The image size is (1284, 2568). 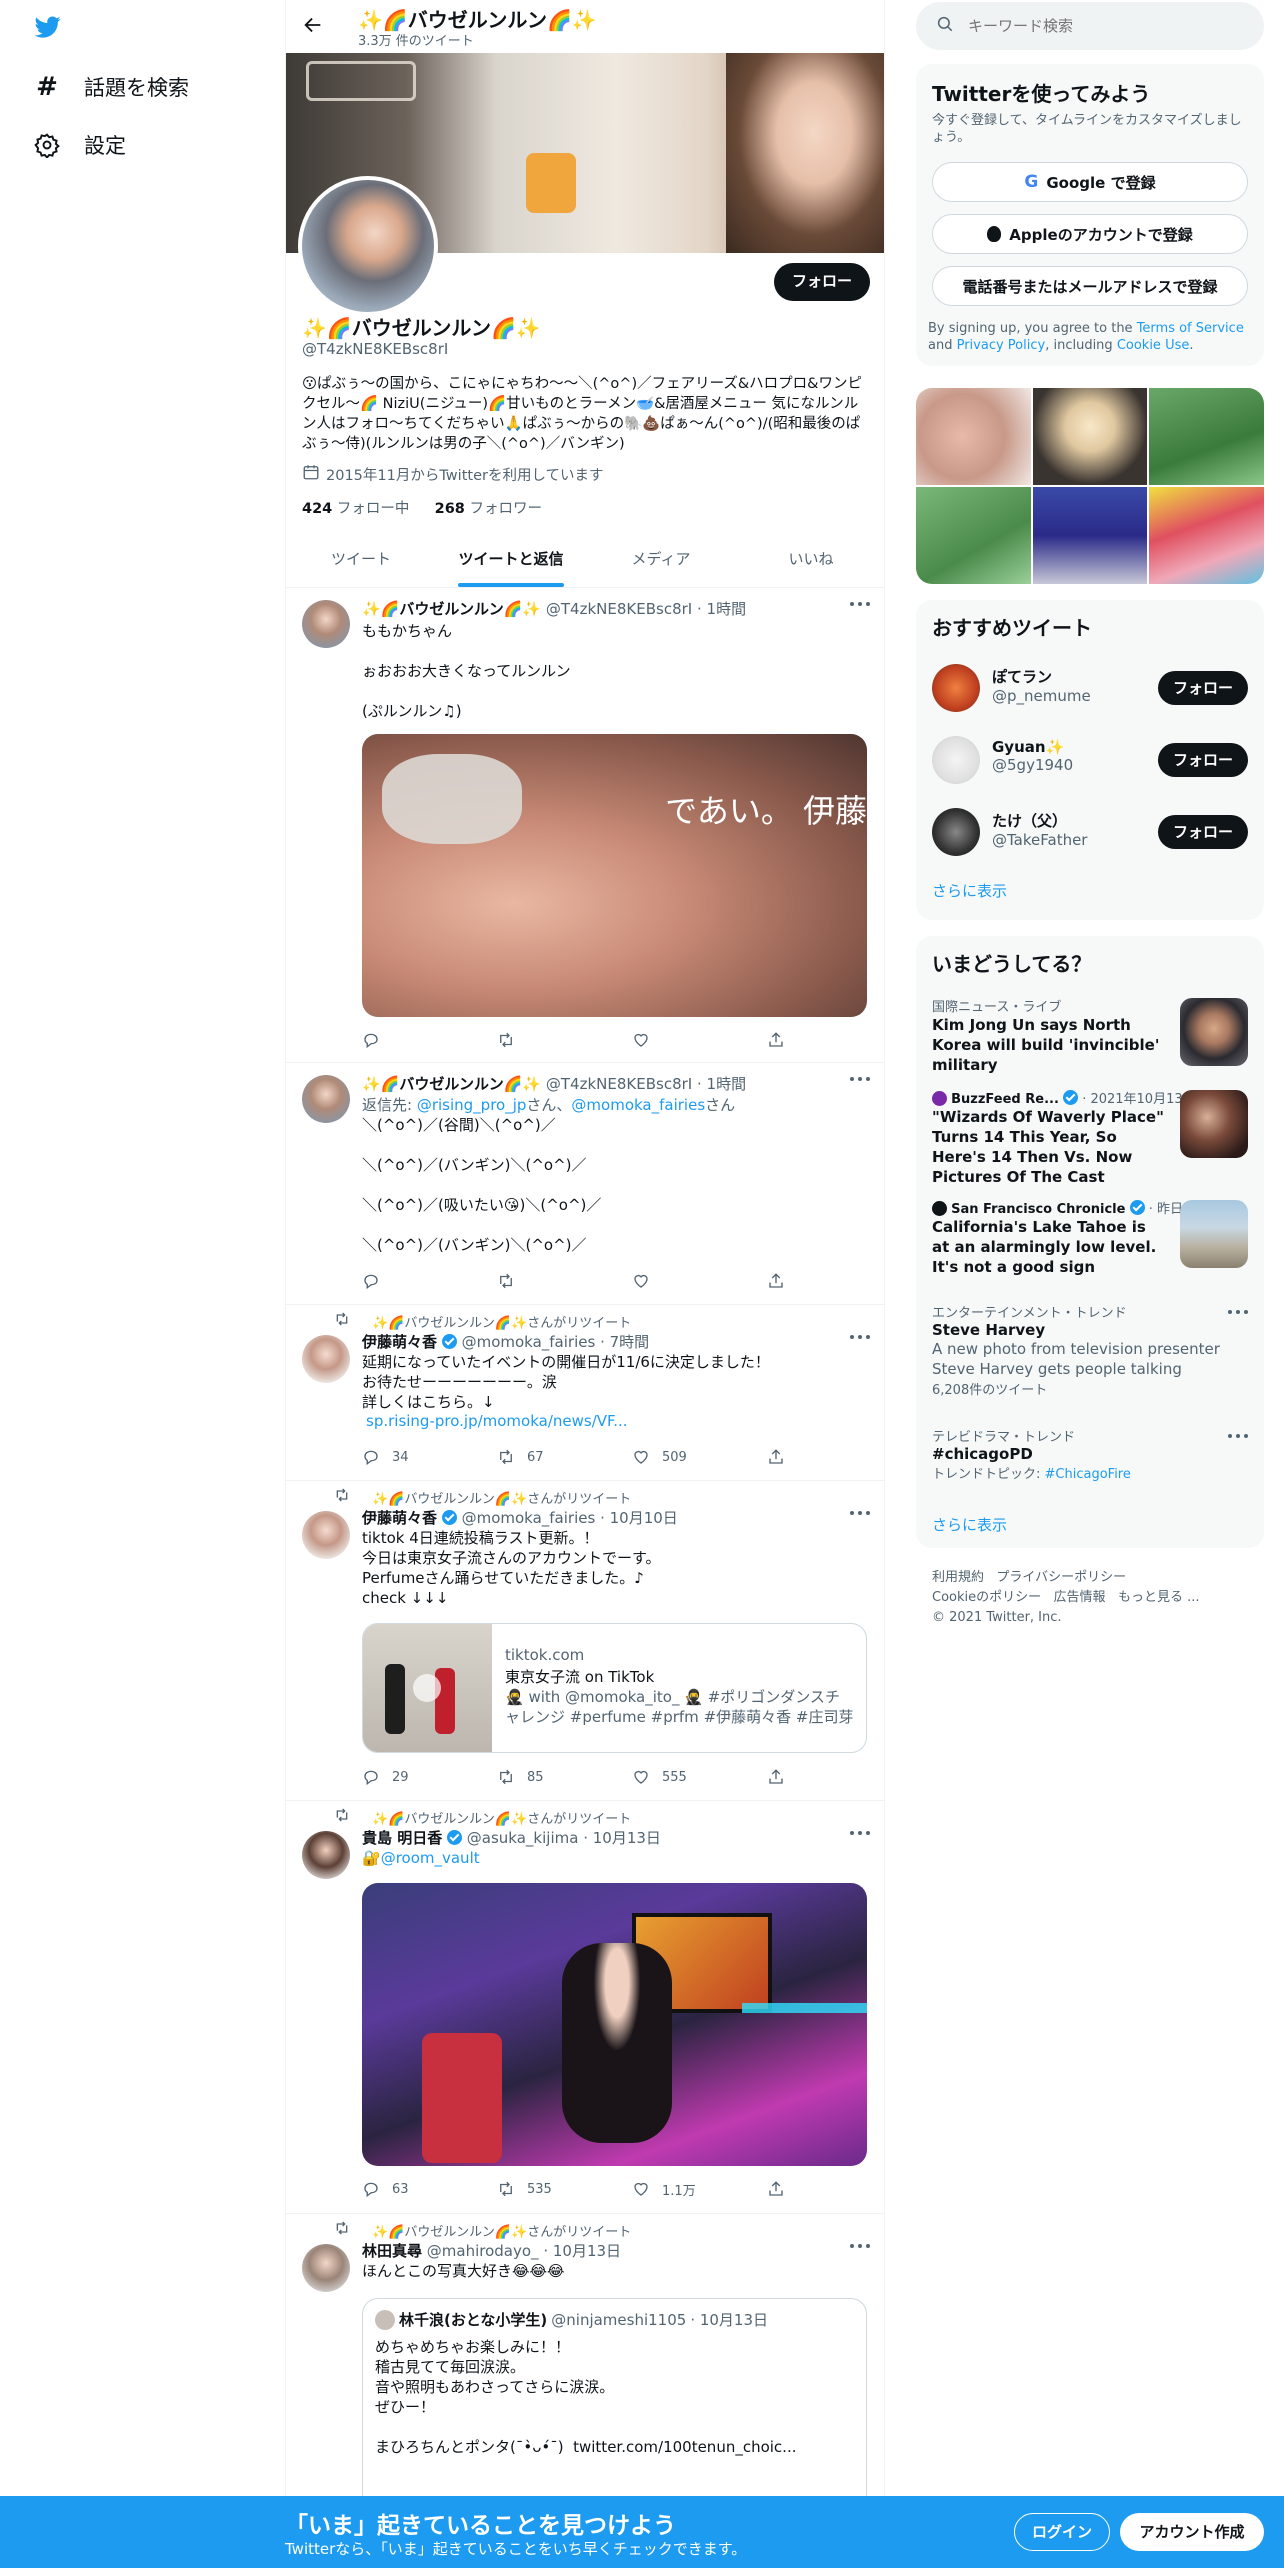 I want to click on tweet-image: であい。 伊藤, so click(x=614, y=875).